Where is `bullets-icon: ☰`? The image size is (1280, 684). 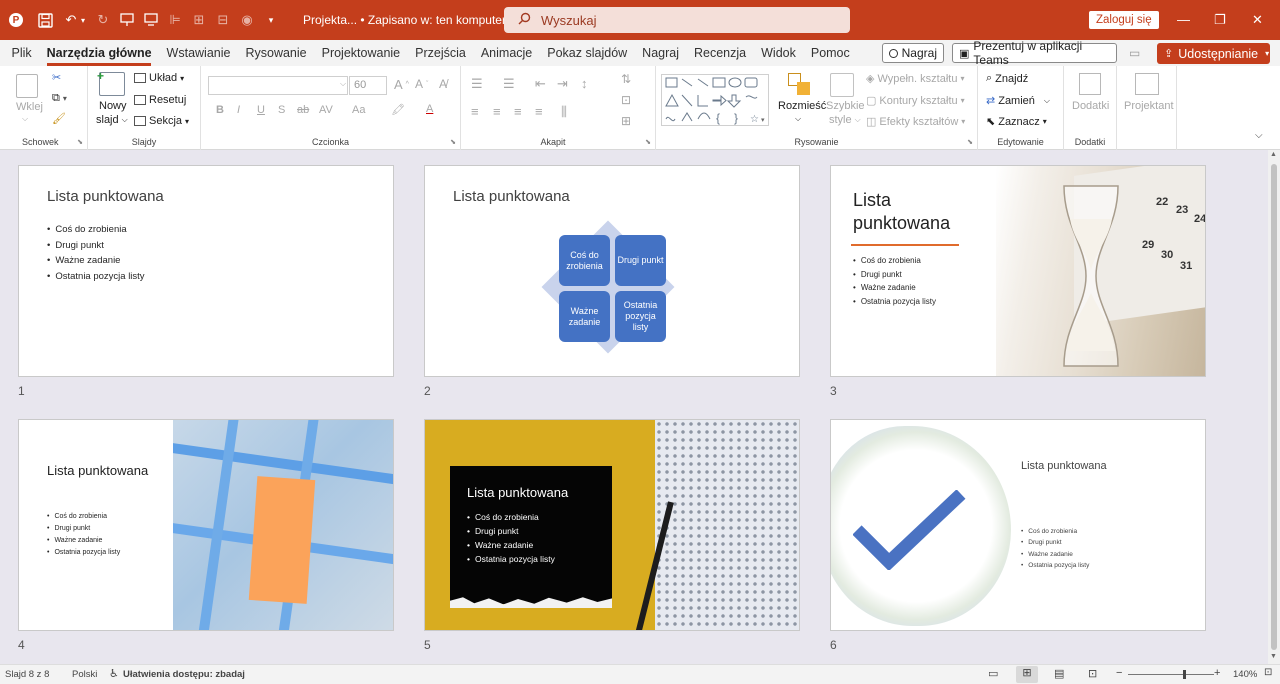
bullets-icon: ☰ is located at coordinates (477, 84).